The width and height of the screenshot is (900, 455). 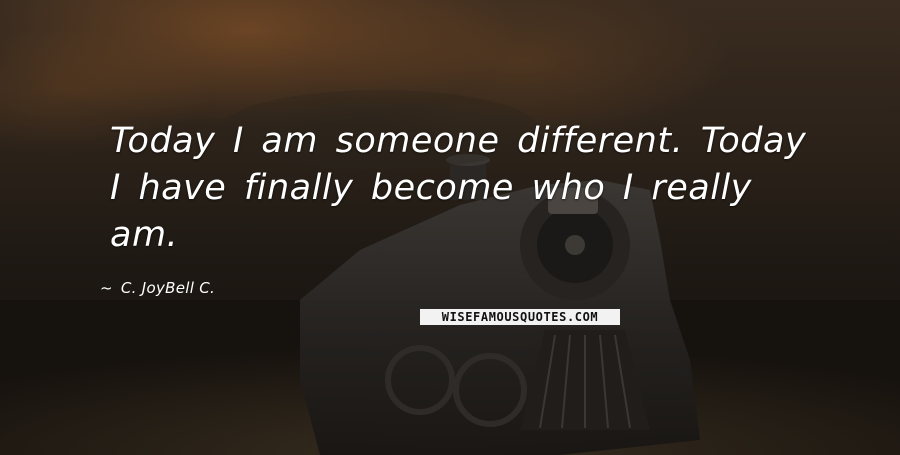 I want to click on site-watermark: WISEFAMOUSQUOTES.COM, so click(x=520, y=317).